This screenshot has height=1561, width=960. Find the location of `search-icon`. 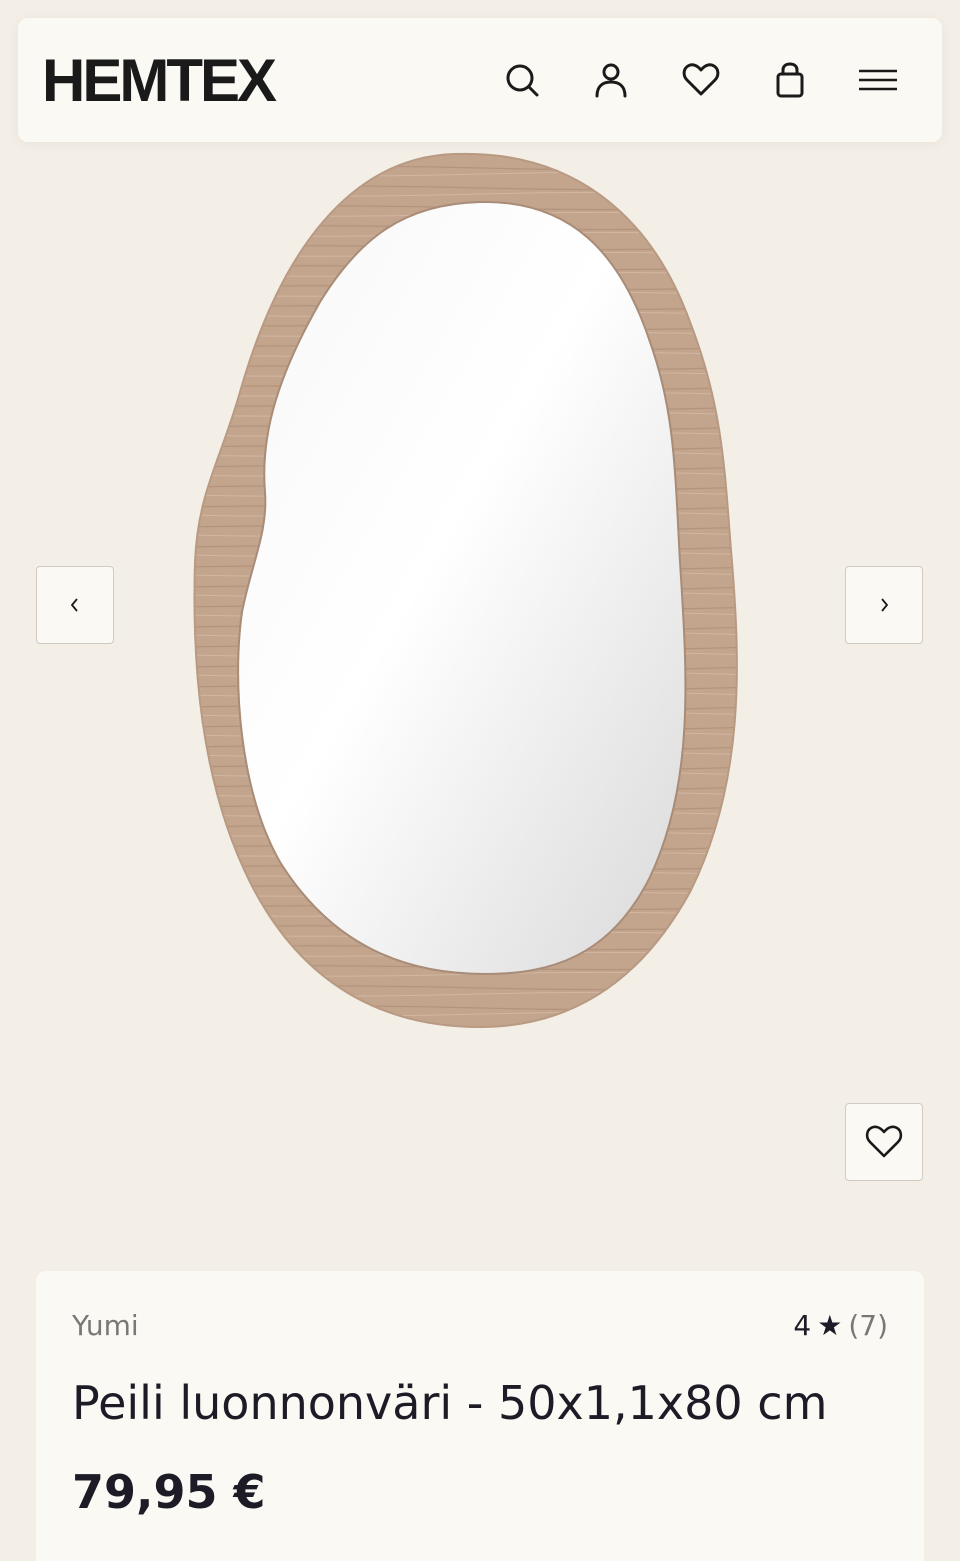

search-icon is located at coordinates (522, 80).